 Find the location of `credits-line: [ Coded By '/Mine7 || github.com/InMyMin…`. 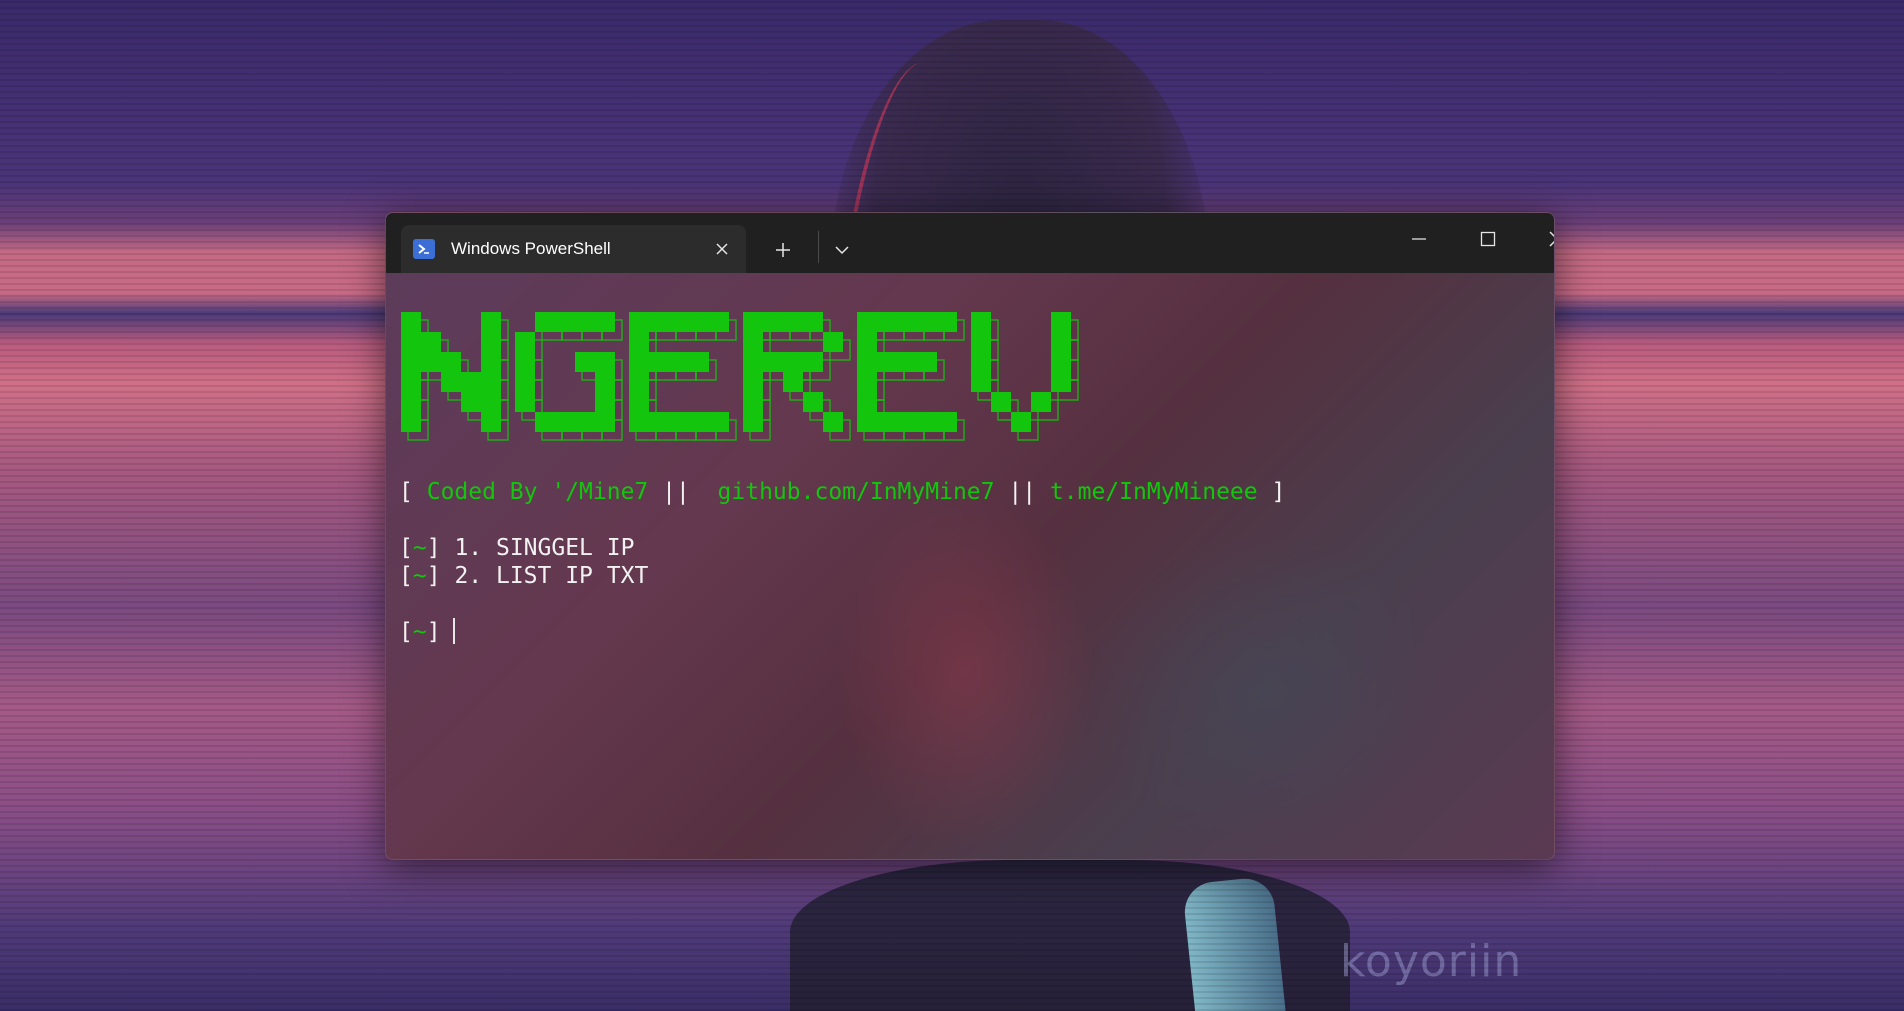

credits-line: [ Coded By '/Mine7 || github.com/InMyMin… is located at coordinates (842, 492).